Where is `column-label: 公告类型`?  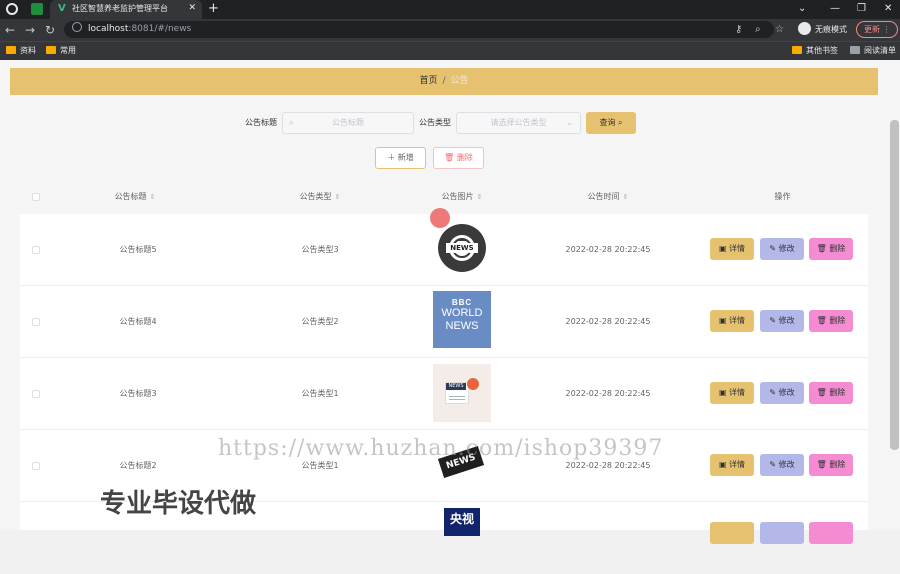
column-label: 公告类型 is located at coordinates (315, 196).